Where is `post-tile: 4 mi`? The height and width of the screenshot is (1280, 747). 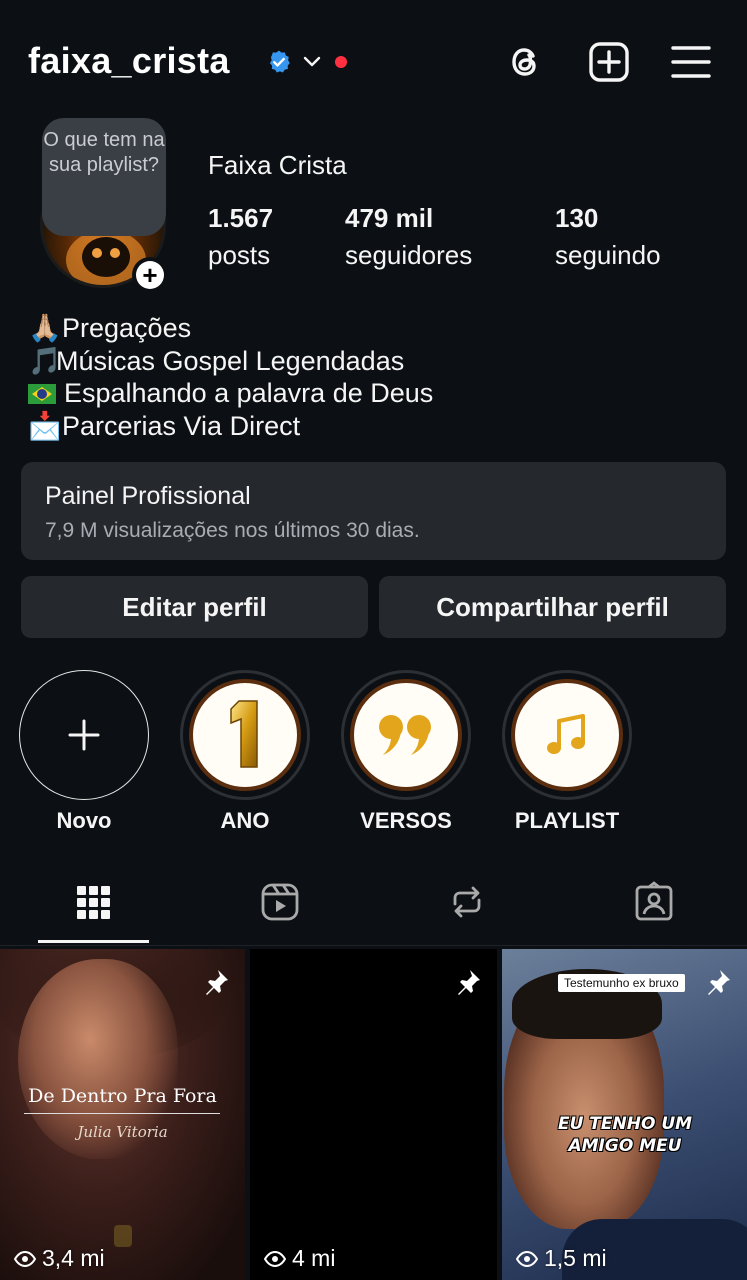 post-tile: 4 mi is located at coordinates (373, 1114).